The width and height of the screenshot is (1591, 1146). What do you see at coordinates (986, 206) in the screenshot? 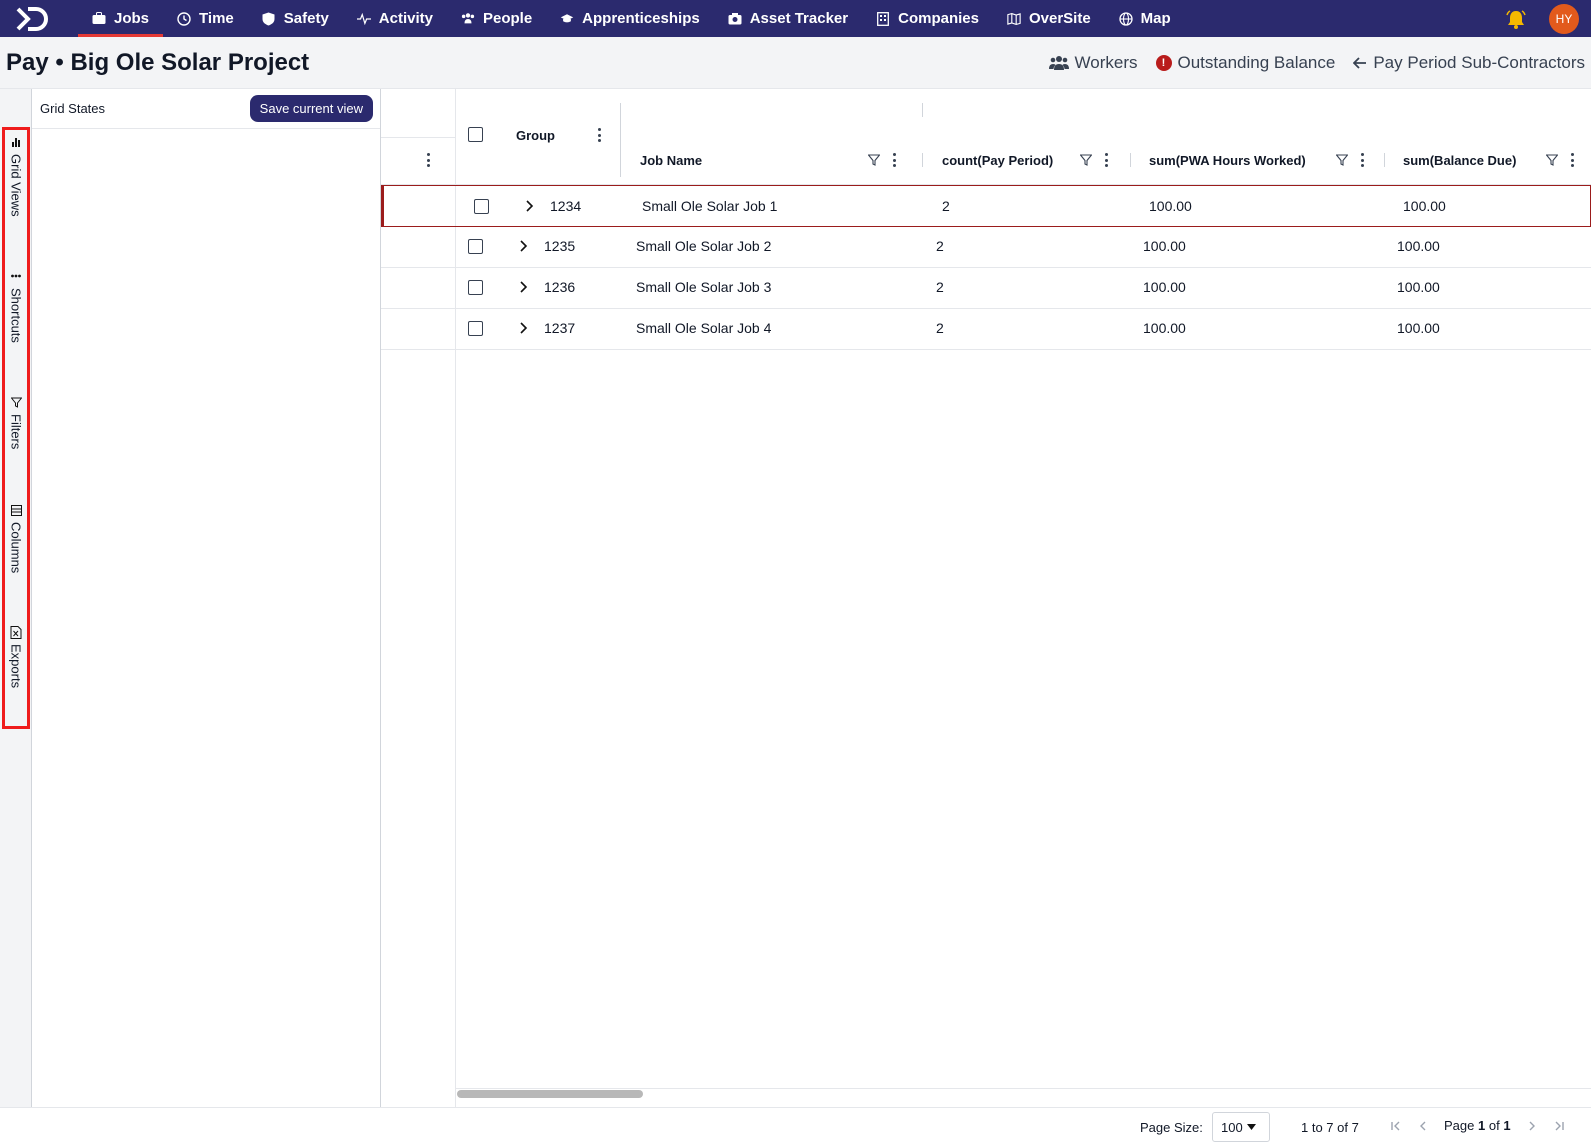
I see `table-row: 1234 Small Ole Solar Job 1 2 100.00 100.00` at bounding box center [986, 206].